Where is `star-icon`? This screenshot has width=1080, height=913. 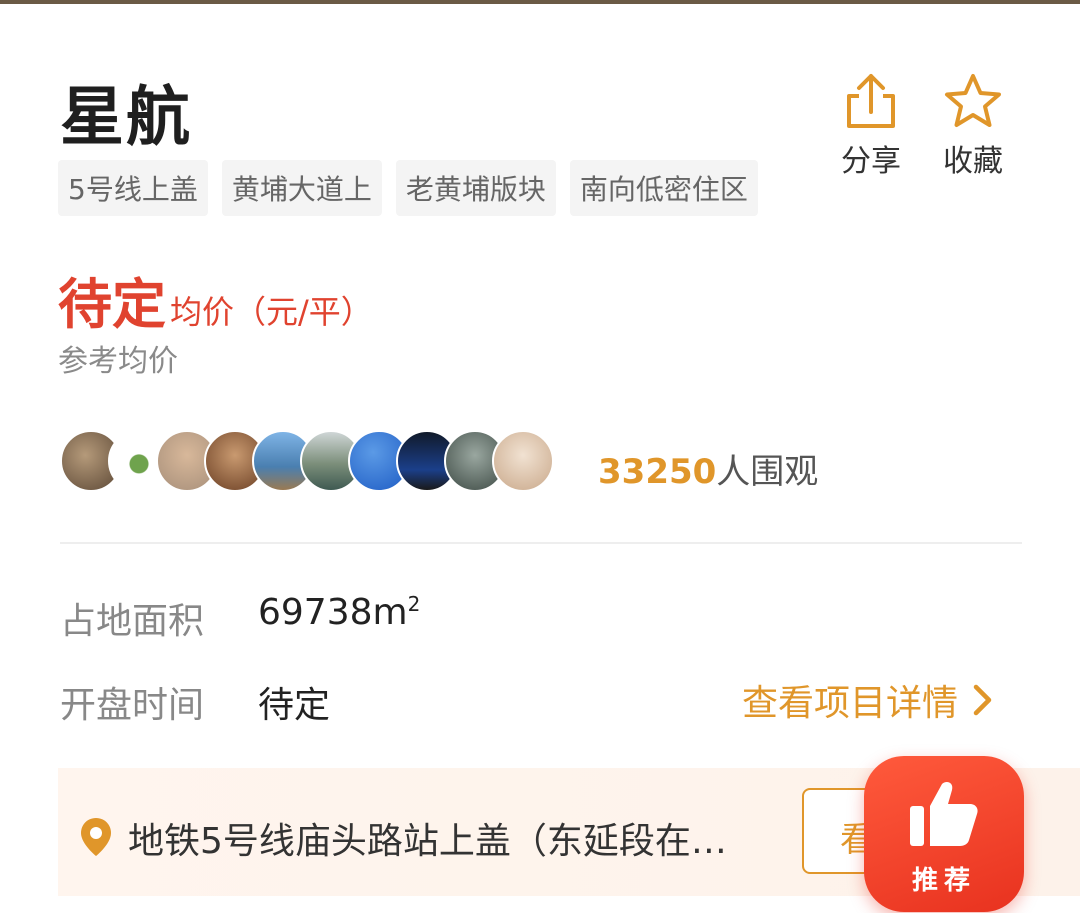 star-icon is located at coordinates (973, 100).